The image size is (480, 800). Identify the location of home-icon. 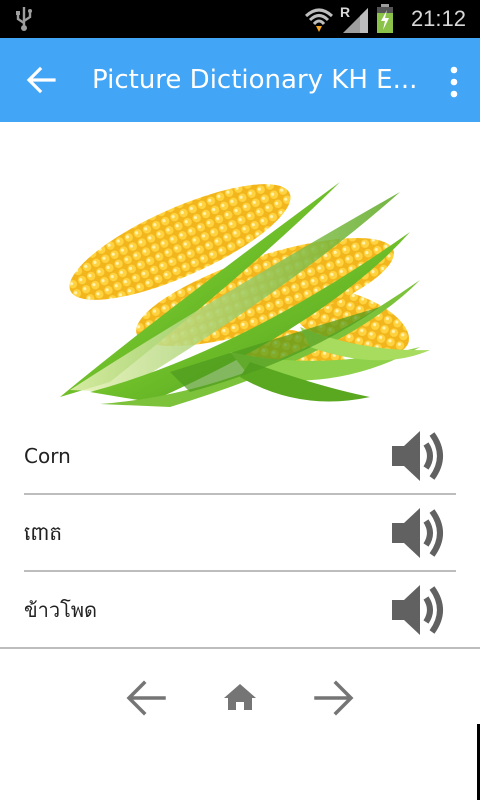
(240, 698).